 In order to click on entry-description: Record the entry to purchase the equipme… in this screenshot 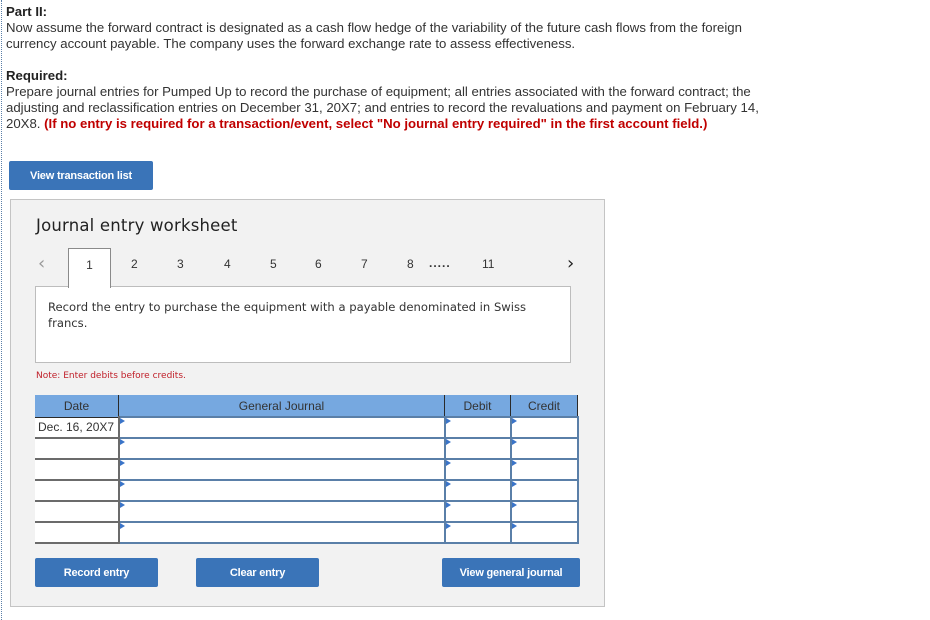, I will do `click(303, 324)`.